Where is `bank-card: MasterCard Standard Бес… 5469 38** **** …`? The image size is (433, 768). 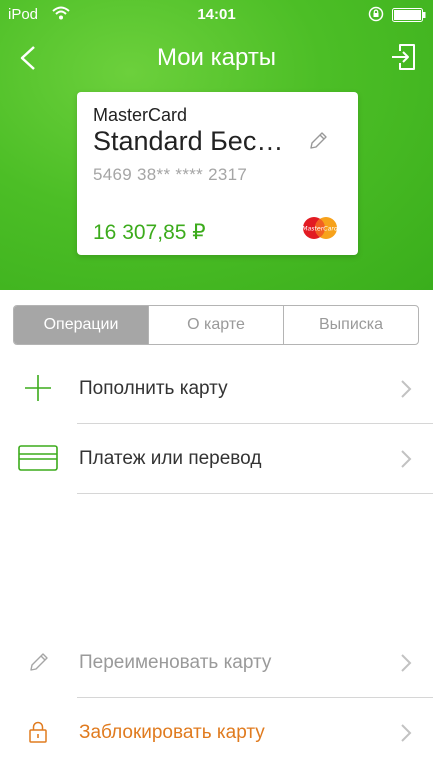
bank-card: MasterCard Standard Бес… 5469 38** **** … is located at coordinates (217, 173).